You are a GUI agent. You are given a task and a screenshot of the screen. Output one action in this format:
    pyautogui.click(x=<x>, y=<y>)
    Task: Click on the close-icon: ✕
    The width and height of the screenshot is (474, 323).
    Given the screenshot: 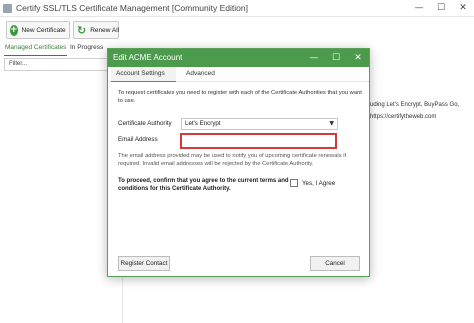 What is the action you would take?
    pyautogui.click(x=463, y=8)
    